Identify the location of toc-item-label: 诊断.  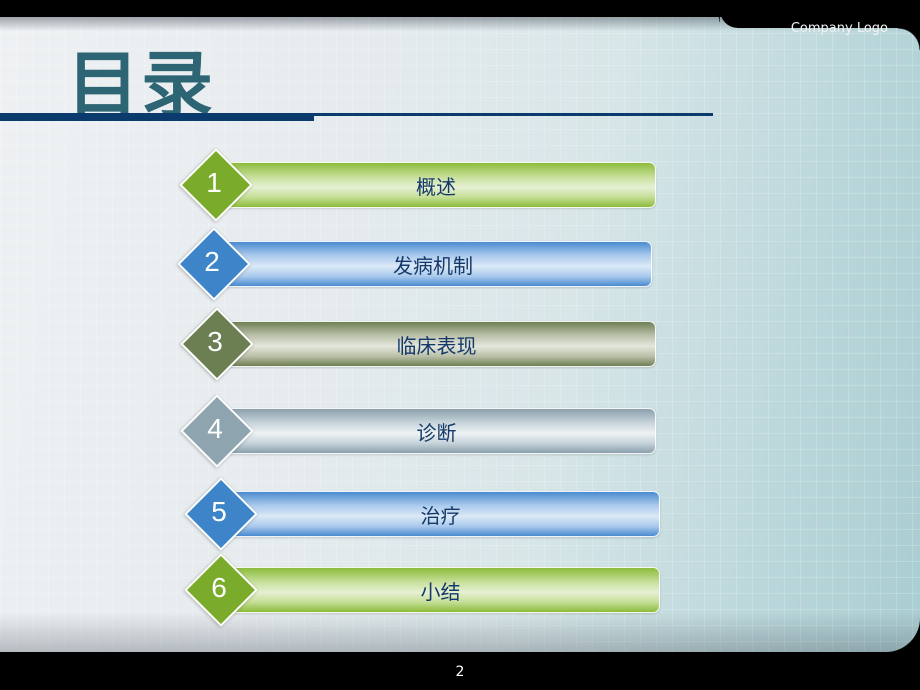
(436, 432).